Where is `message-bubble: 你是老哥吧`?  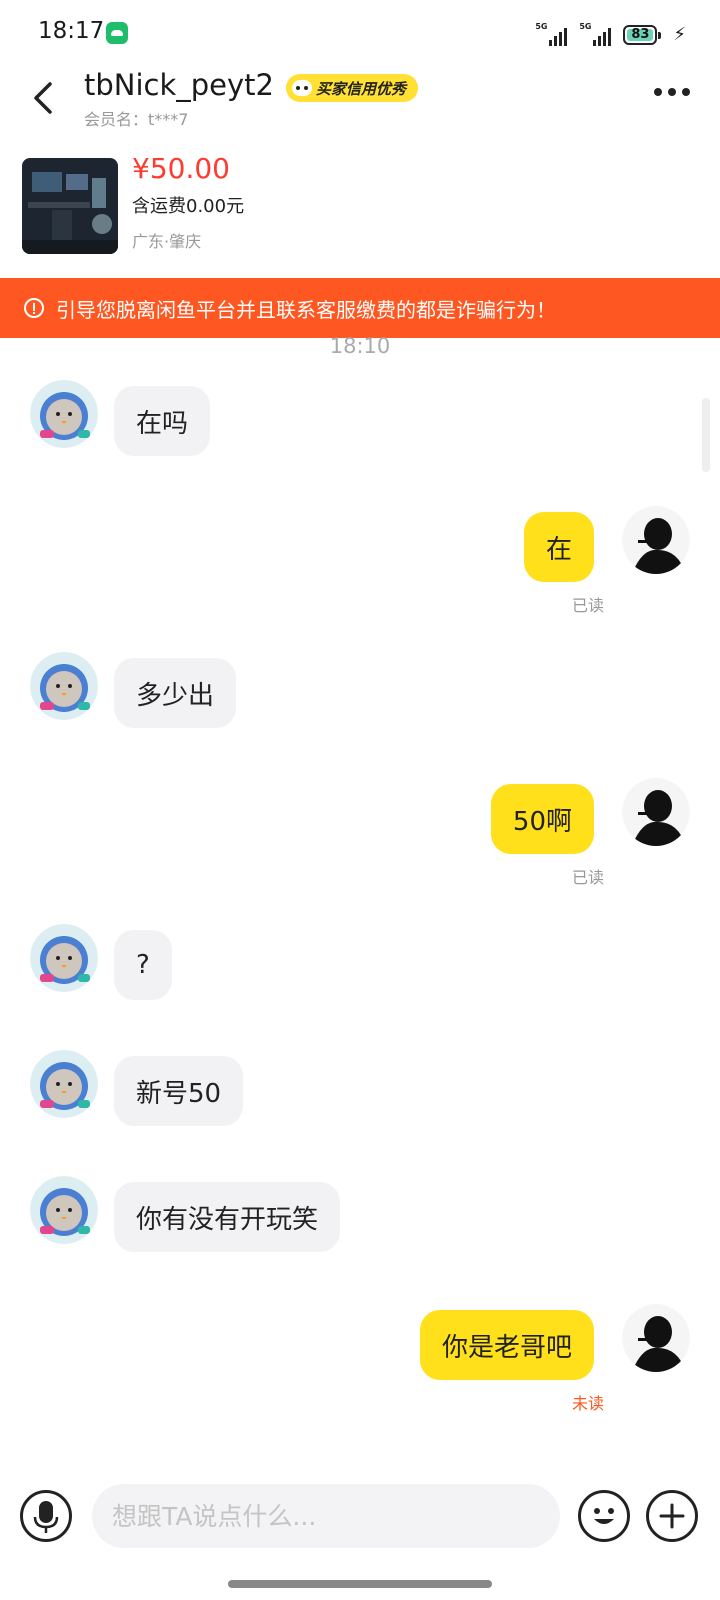
message-bubble: 你是老哥吧 is located at coordinates (506, 1345).